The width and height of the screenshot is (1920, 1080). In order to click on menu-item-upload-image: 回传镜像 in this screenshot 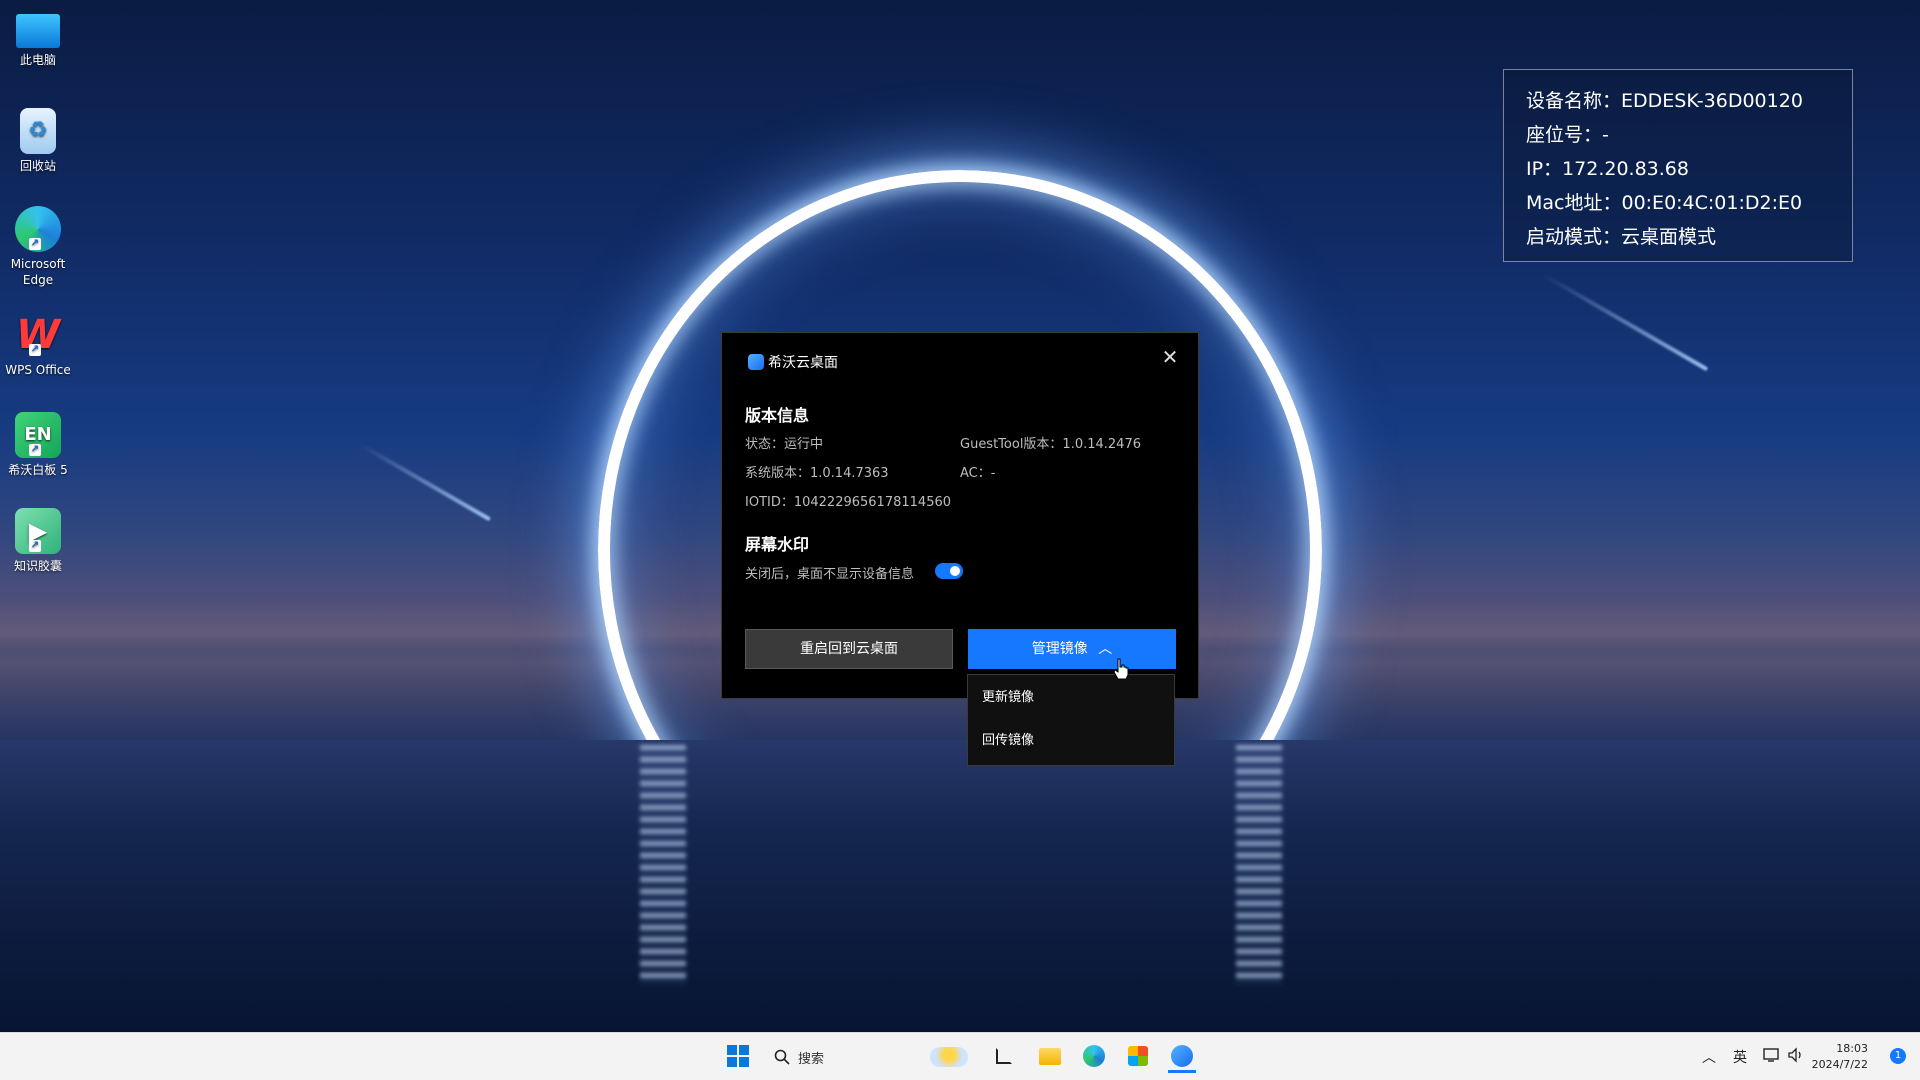, I will do `click(1071, 741)`.